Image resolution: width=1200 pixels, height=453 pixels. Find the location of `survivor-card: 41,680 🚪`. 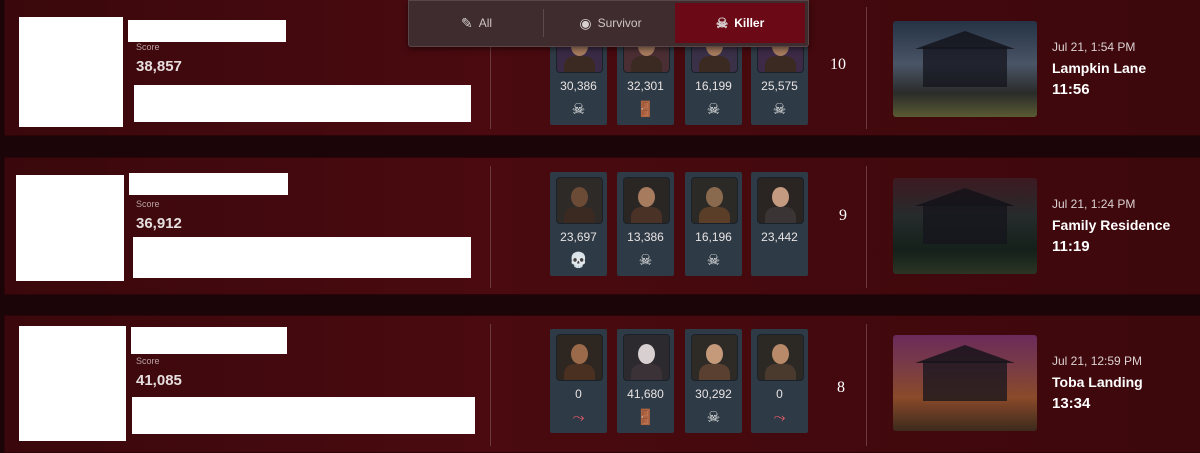

survivor-card: 41,680 🚪 is located at coordinates (645, 381).